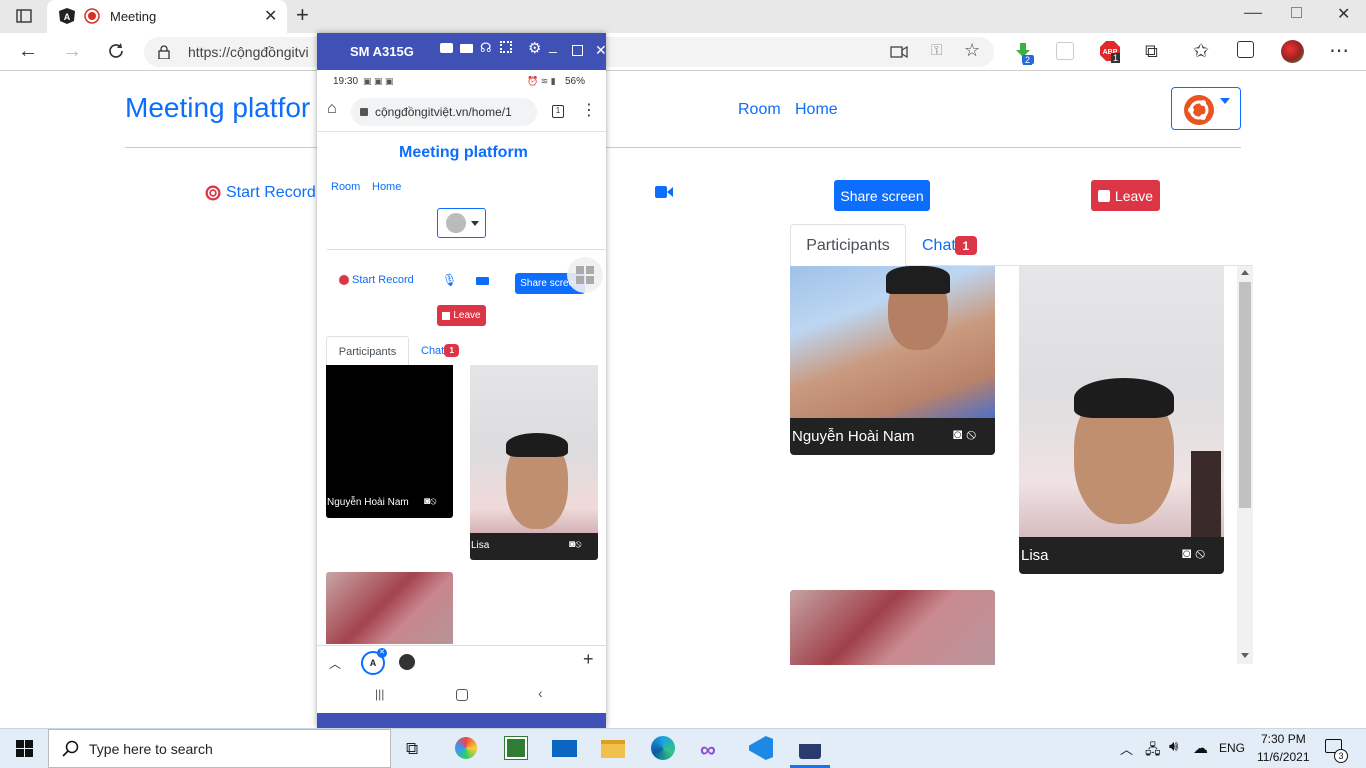 The image size is (1366, 768). What do you see at coordinates (24, 16) in the screenshot?
I see `tab-actions-icon` at bounding box center [24, 16].